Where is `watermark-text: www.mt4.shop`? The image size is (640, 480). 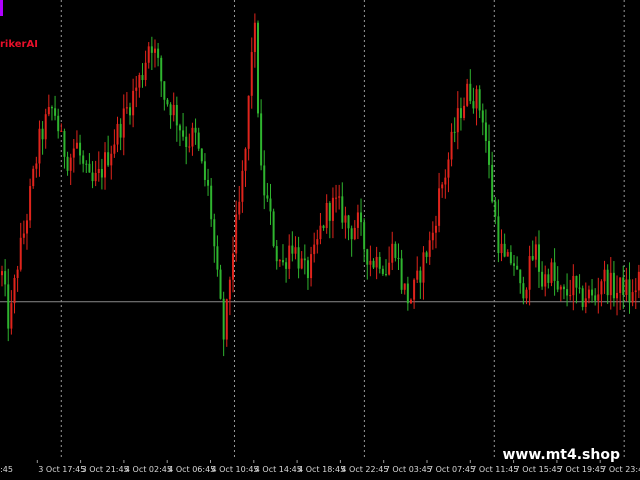
watermark-text: www.mt4.shop is located at coordinates (561, 455).